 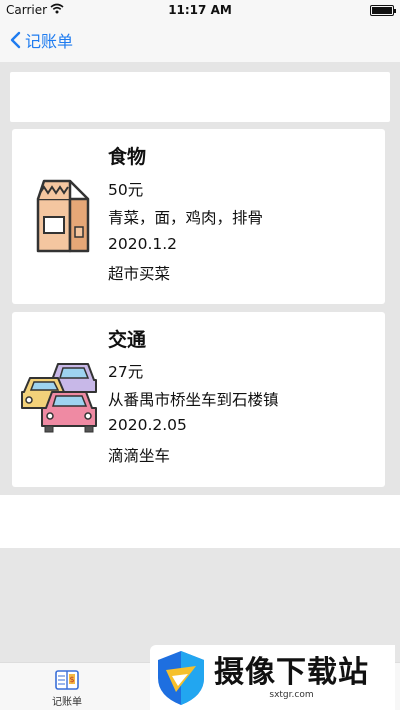 What do you see at coordinates (193, 400) in the screenshot?
I see `record-items: 从番禺市桥坐车到石楼镇` at bounding box center [193, 400].